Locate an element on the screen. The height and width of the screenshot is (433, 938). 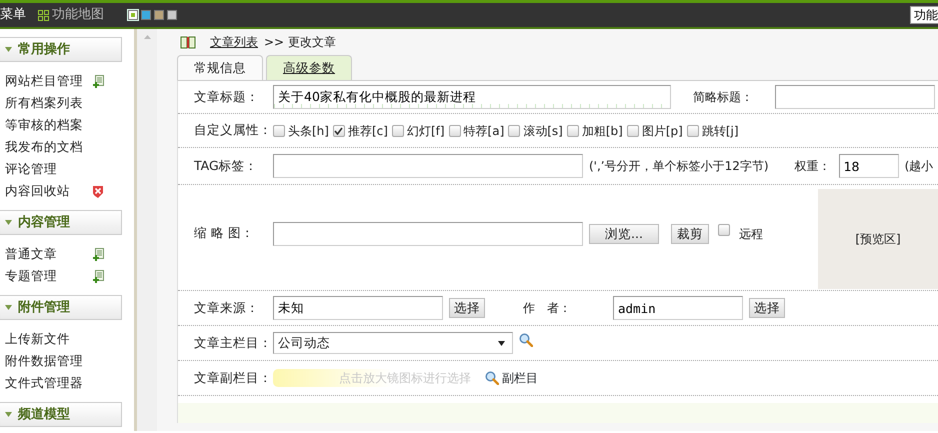
group-header: 常用操作 is located at coordinates (61, 49).